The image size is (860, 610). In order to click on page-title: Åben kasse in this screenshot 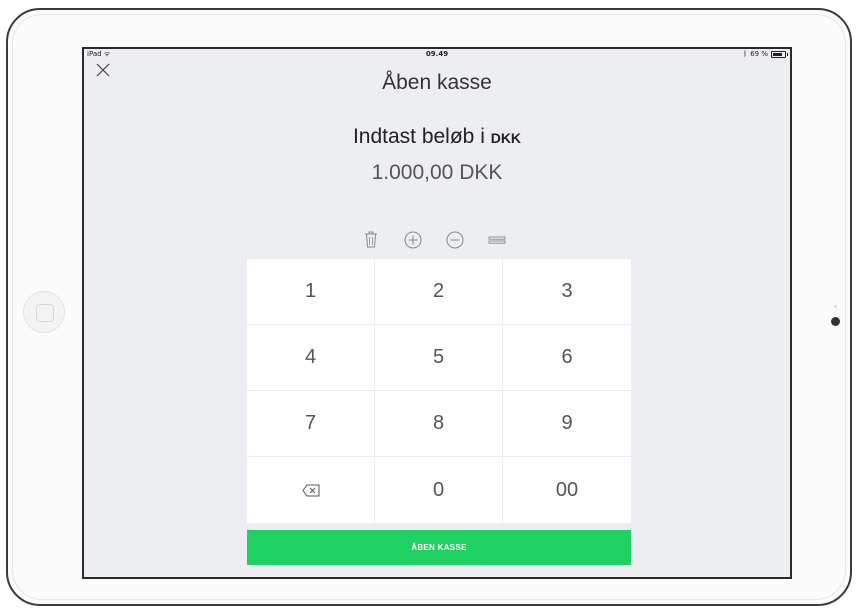, I will do `click(437, 82)`.